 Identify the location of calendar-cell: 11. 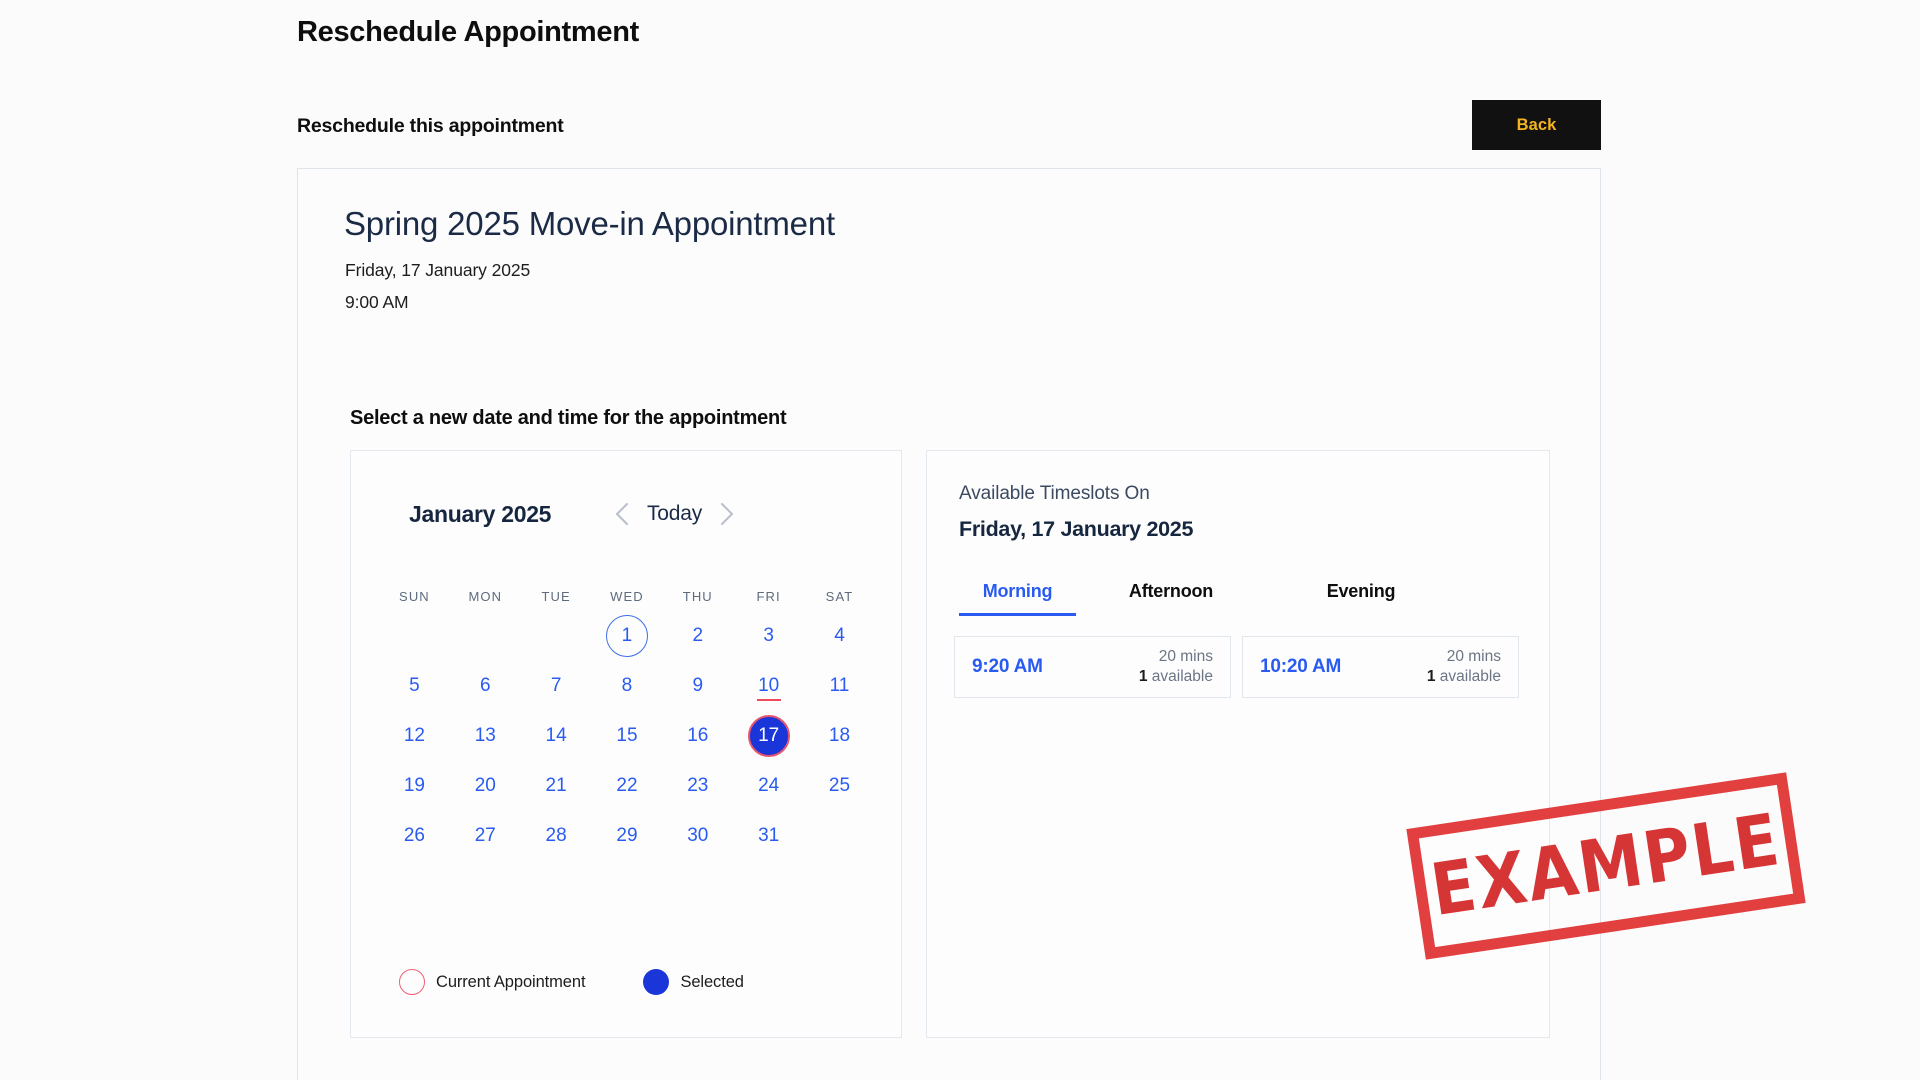
(839, 686).